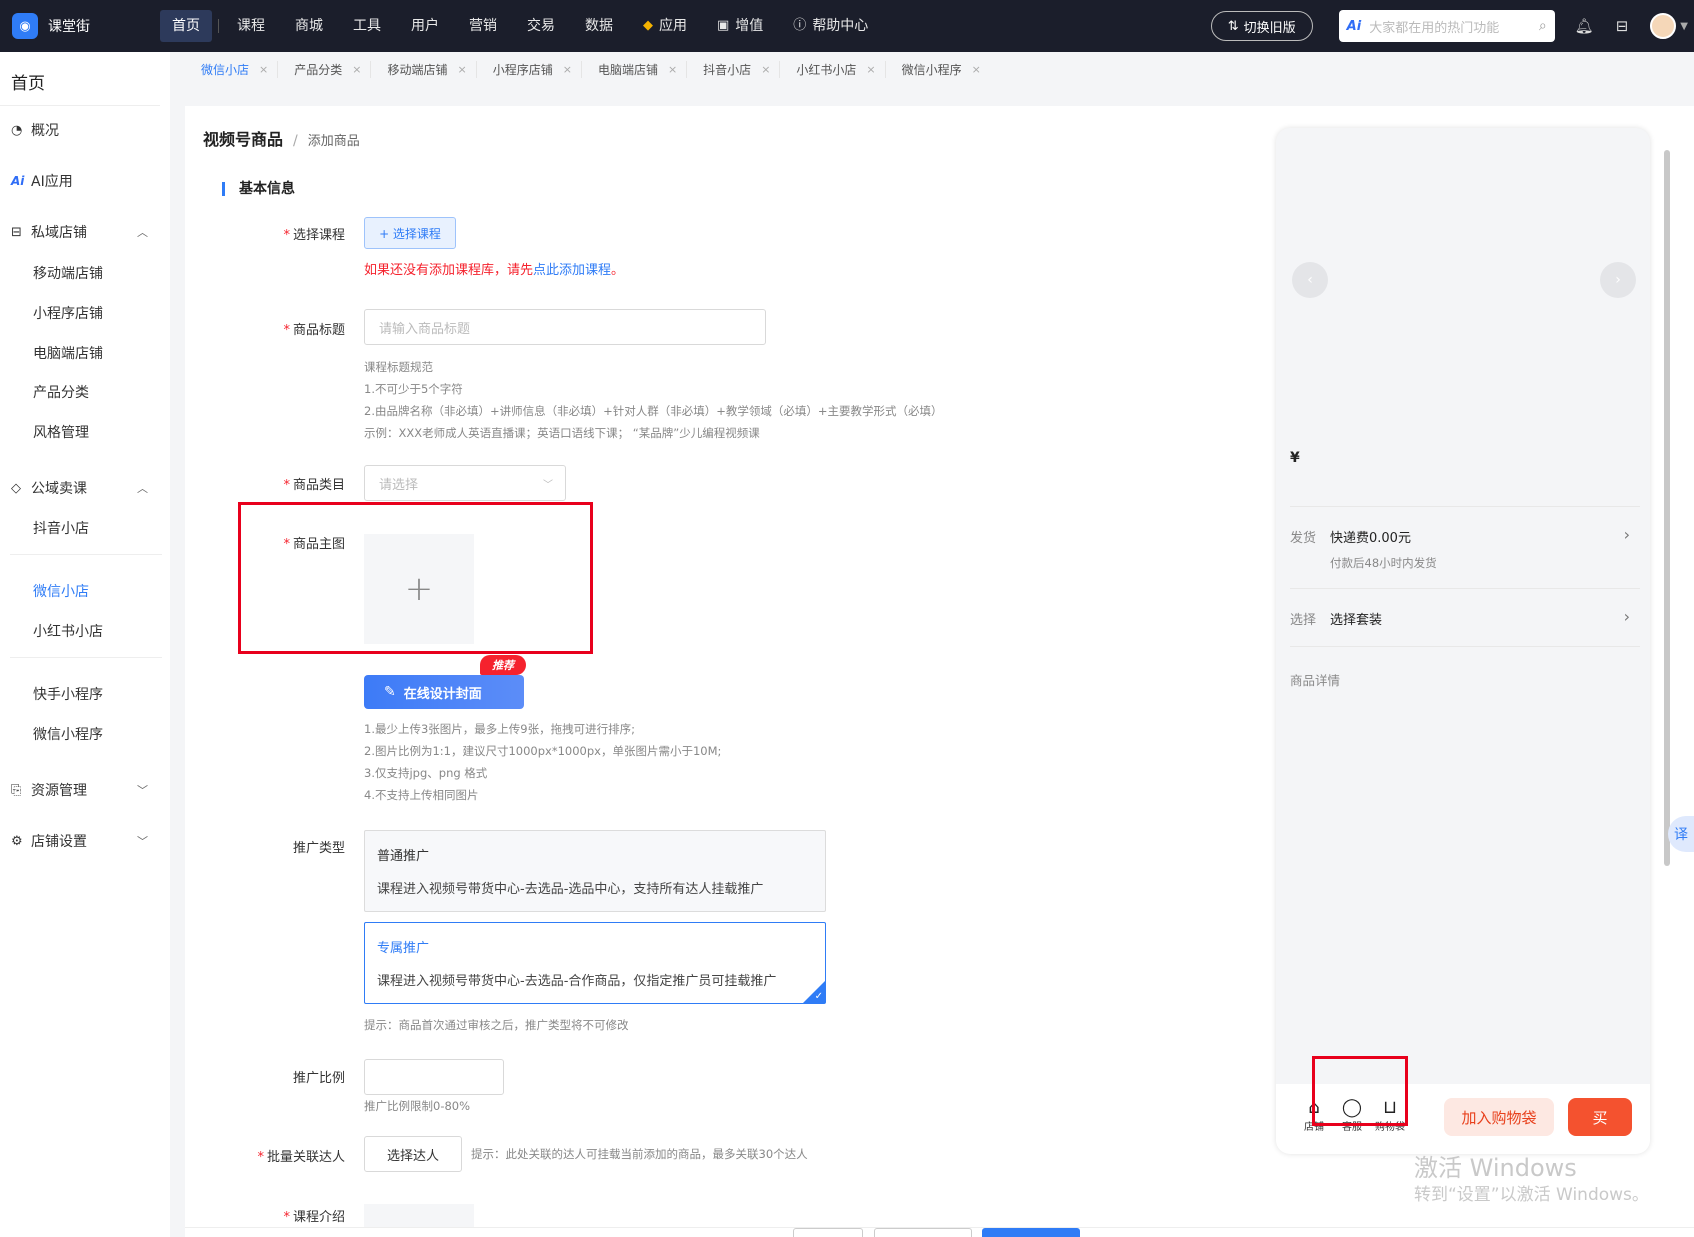  What do you see at coordinates (69, 27) in the screenshot?
I see `app-name: 课堂街` at bounding box center [69, 27].